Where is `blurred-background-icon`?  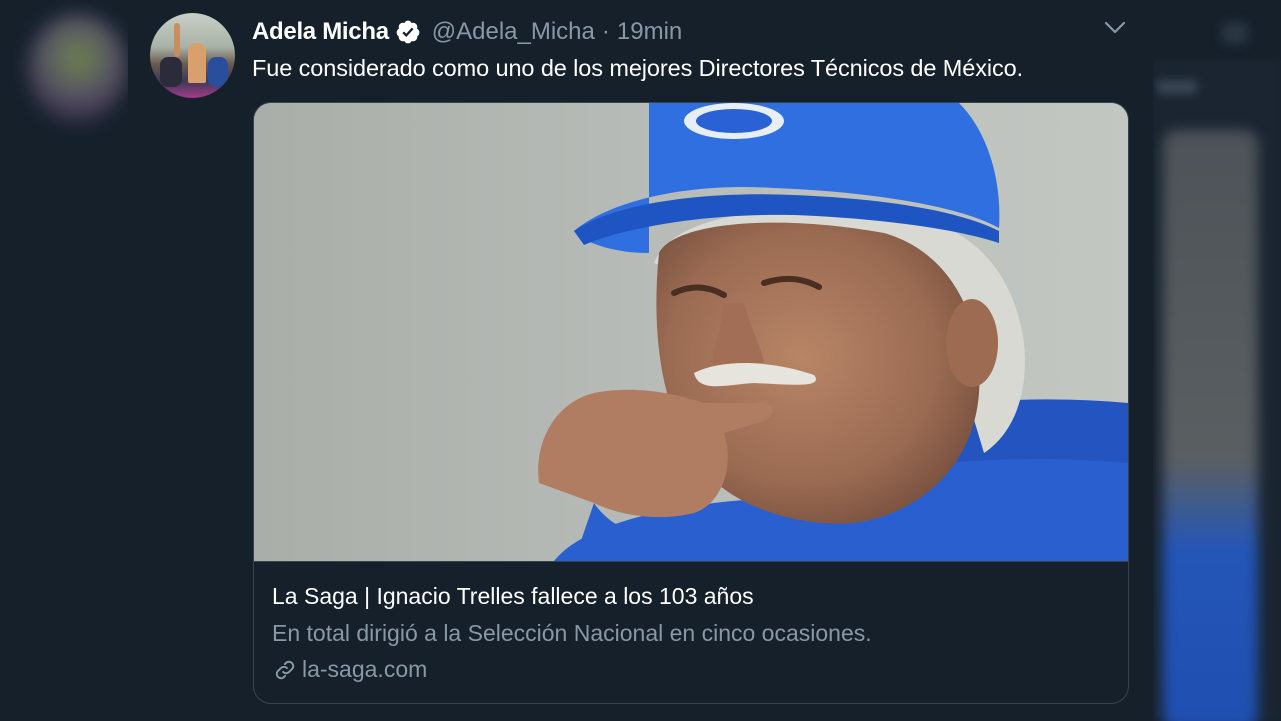
blurred-background-icon is located at coordinates (1235, 33).